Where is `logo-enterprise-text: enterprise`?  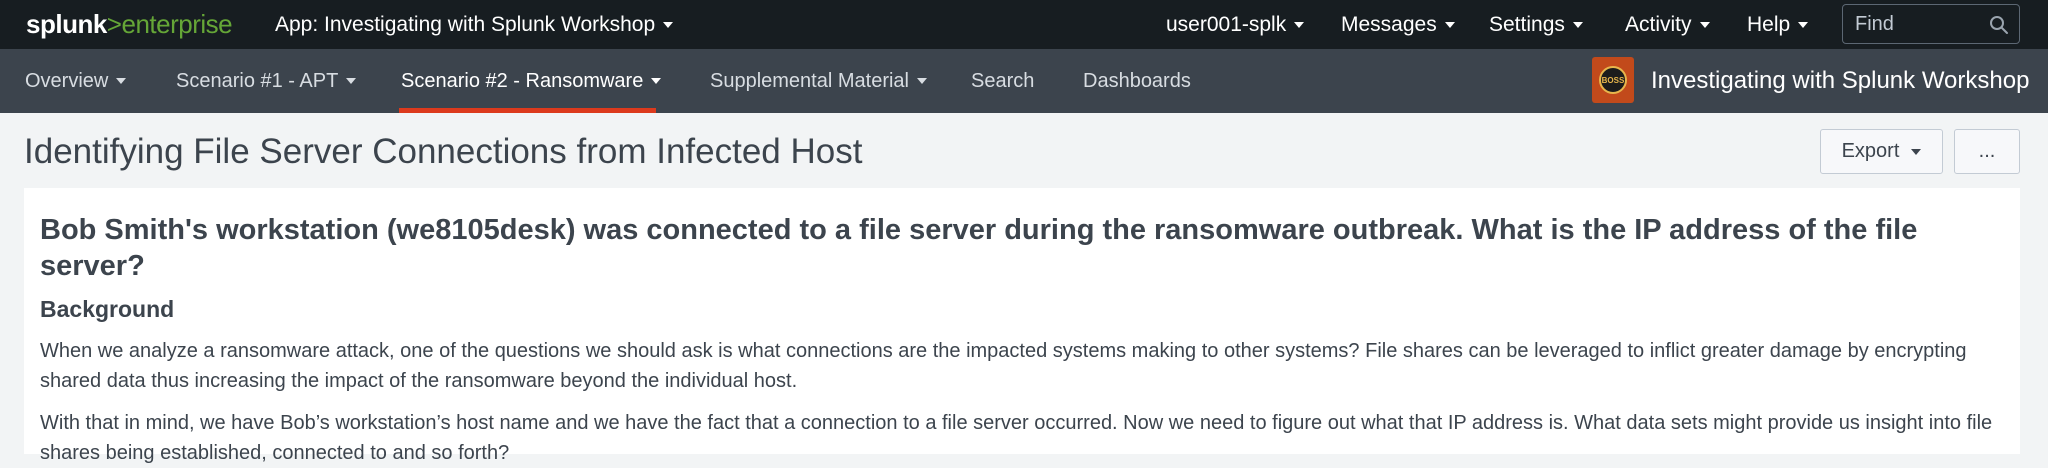
logo-enterprise-text: enterprise is located at coordinates (177, 24).